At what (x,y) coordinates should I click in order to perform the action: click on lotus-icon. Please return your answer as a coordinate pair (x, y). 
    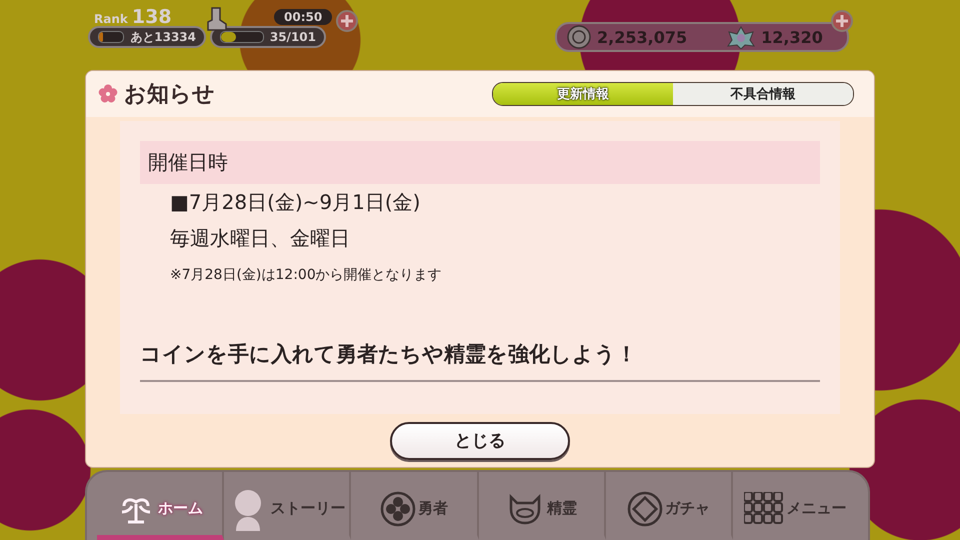
    Looking at the image, I should click on (741, 37).